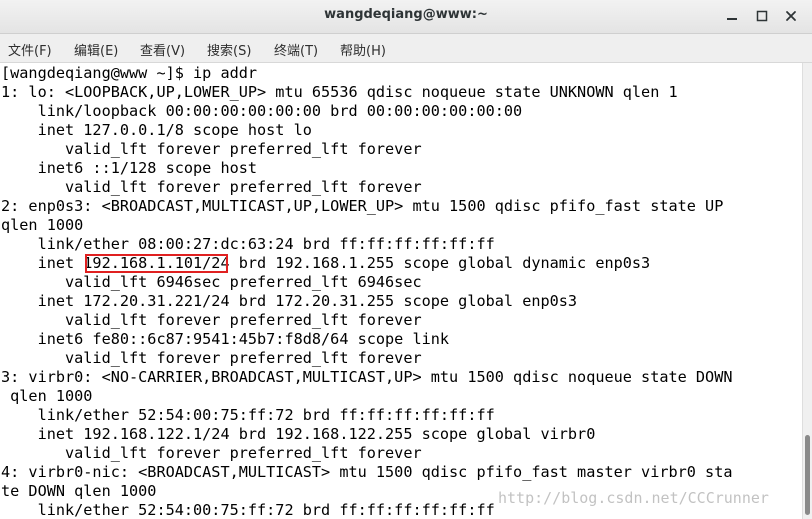  Describe the element at coordinates (633, 498) in the screenshot. I see `watermark: http://blog.csdn.net/CCCrunner` at that location.